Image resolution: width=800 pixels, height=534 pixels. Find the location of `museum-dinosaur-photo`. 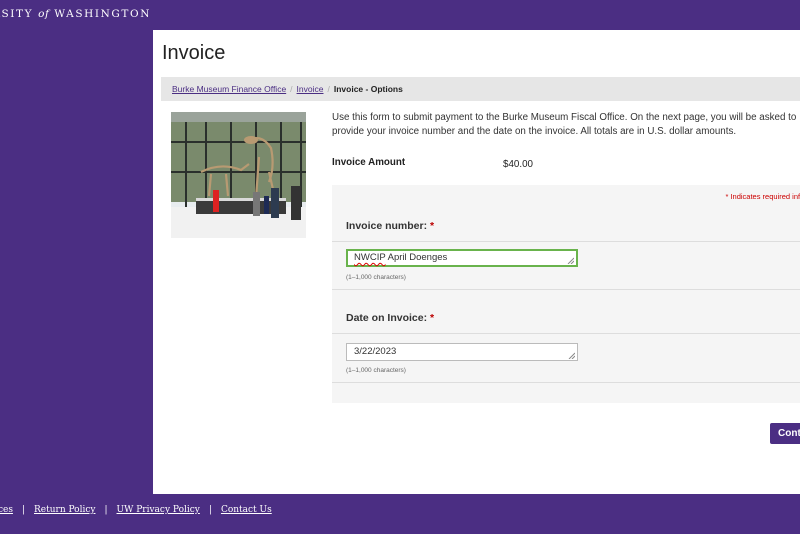

museum-dinosaur-photo is located at coordinates (238, 175).